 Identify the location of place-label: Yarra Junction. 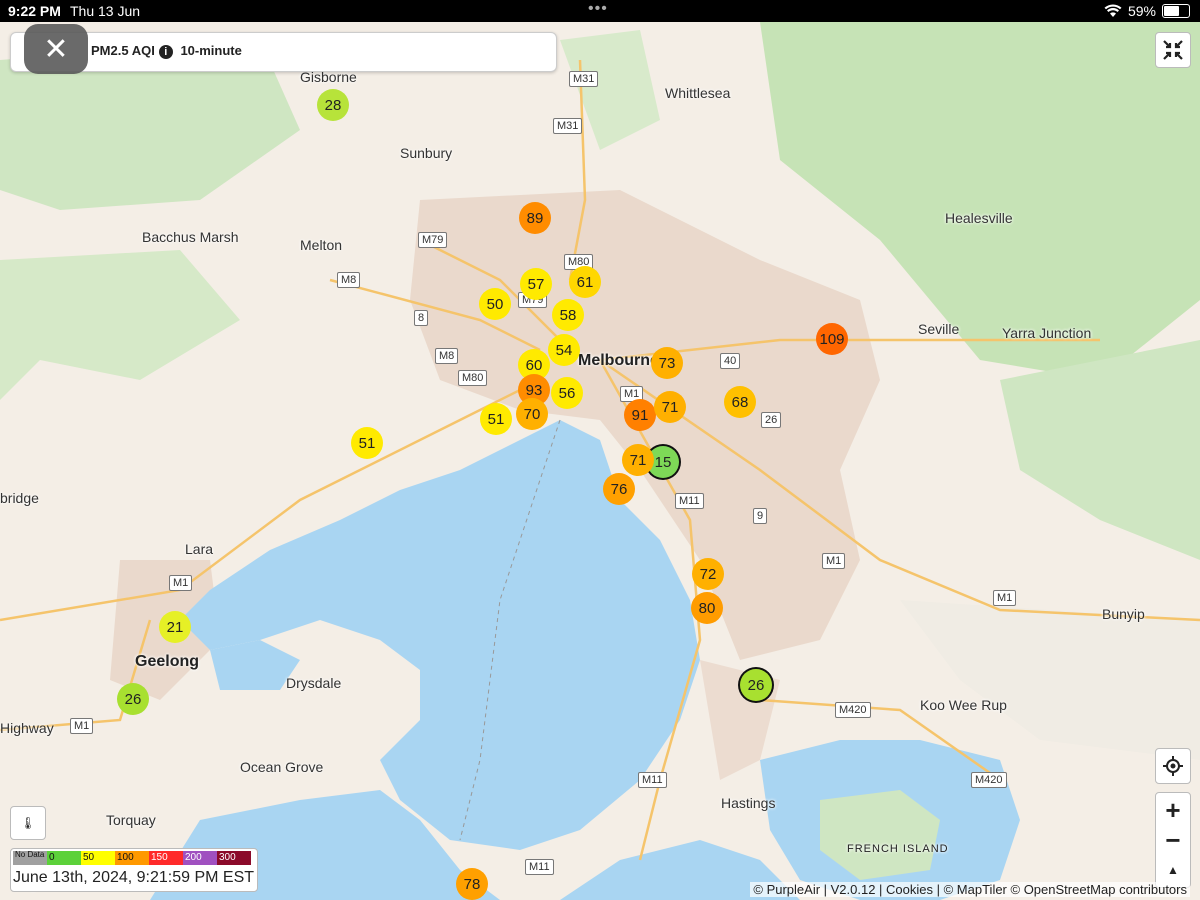
(1047, 333).